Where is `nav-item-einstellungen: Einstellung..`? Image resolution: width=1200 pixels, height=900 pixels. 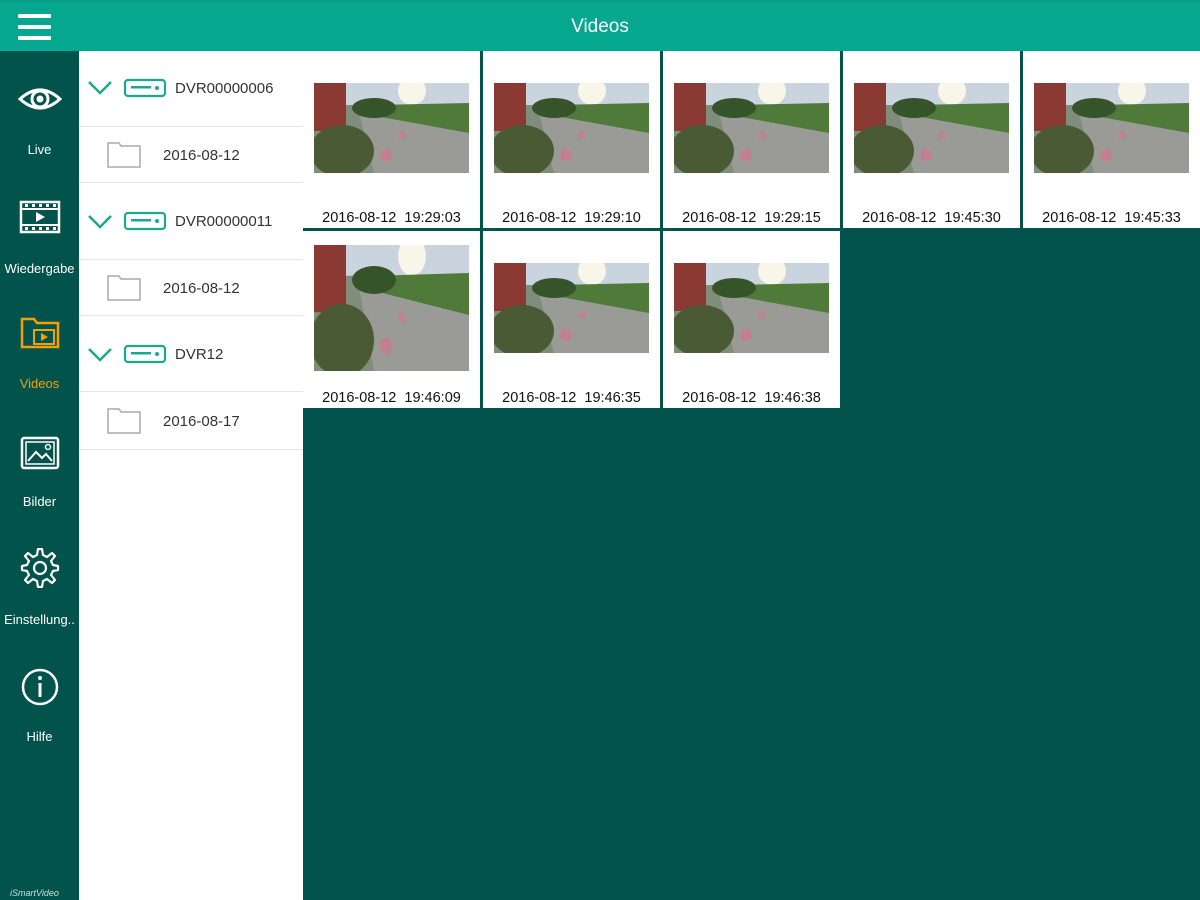 nav-item-einstellungen: Einstellung.. is located at coordinates (39, 598).